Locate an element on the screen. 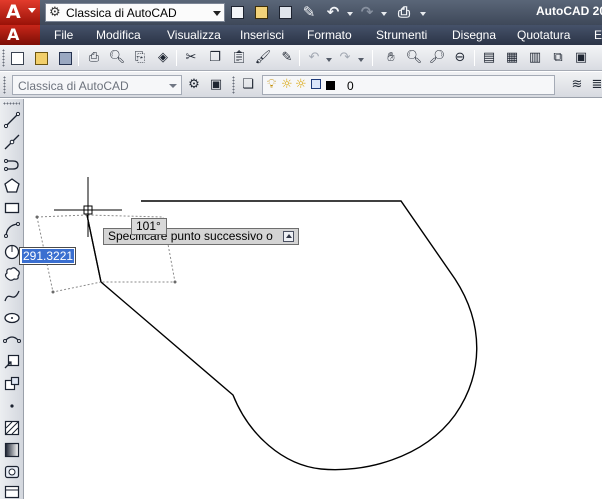  sheet-set-button: ⧉ is located at coordinates (558, 58).